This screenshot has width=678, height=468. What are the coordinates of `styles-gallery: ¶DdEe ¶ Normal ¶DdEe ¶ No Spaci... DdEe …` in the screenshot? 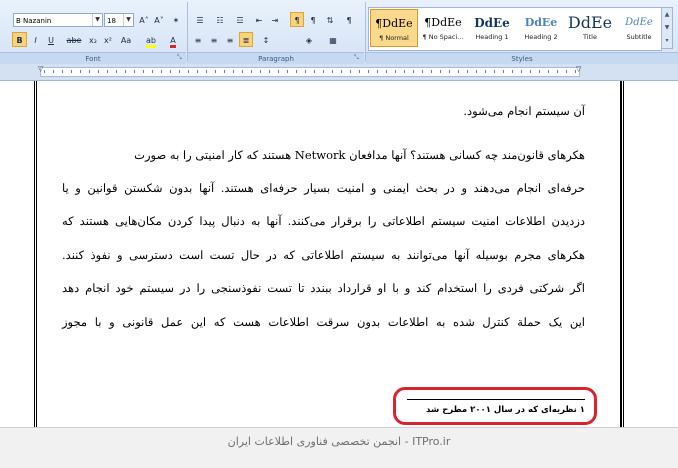 It's located at (515, 29).